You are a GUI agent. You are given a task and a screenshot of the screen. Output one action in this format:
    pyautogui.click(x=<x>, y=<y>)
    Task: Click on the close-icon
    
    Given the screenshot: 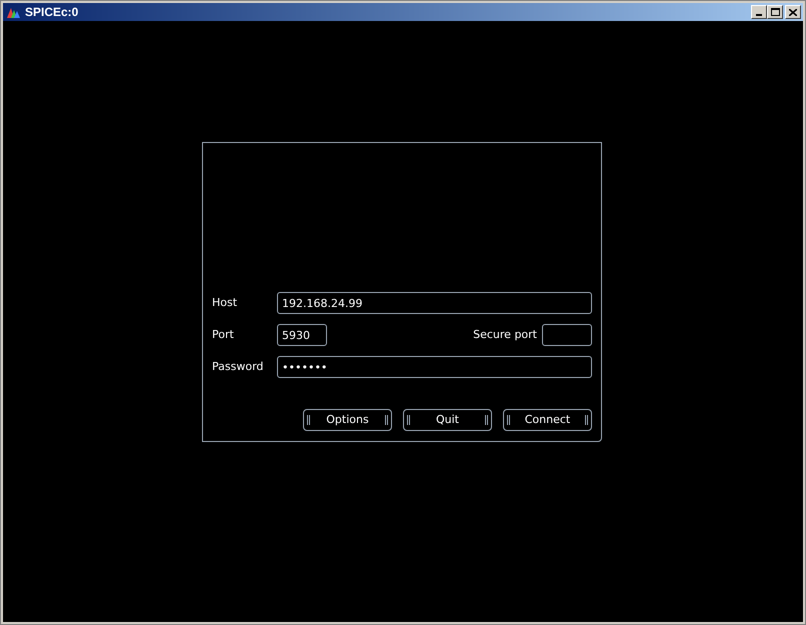 What is the action you would take?
    pyautogui.click(x=793, y=12)
    